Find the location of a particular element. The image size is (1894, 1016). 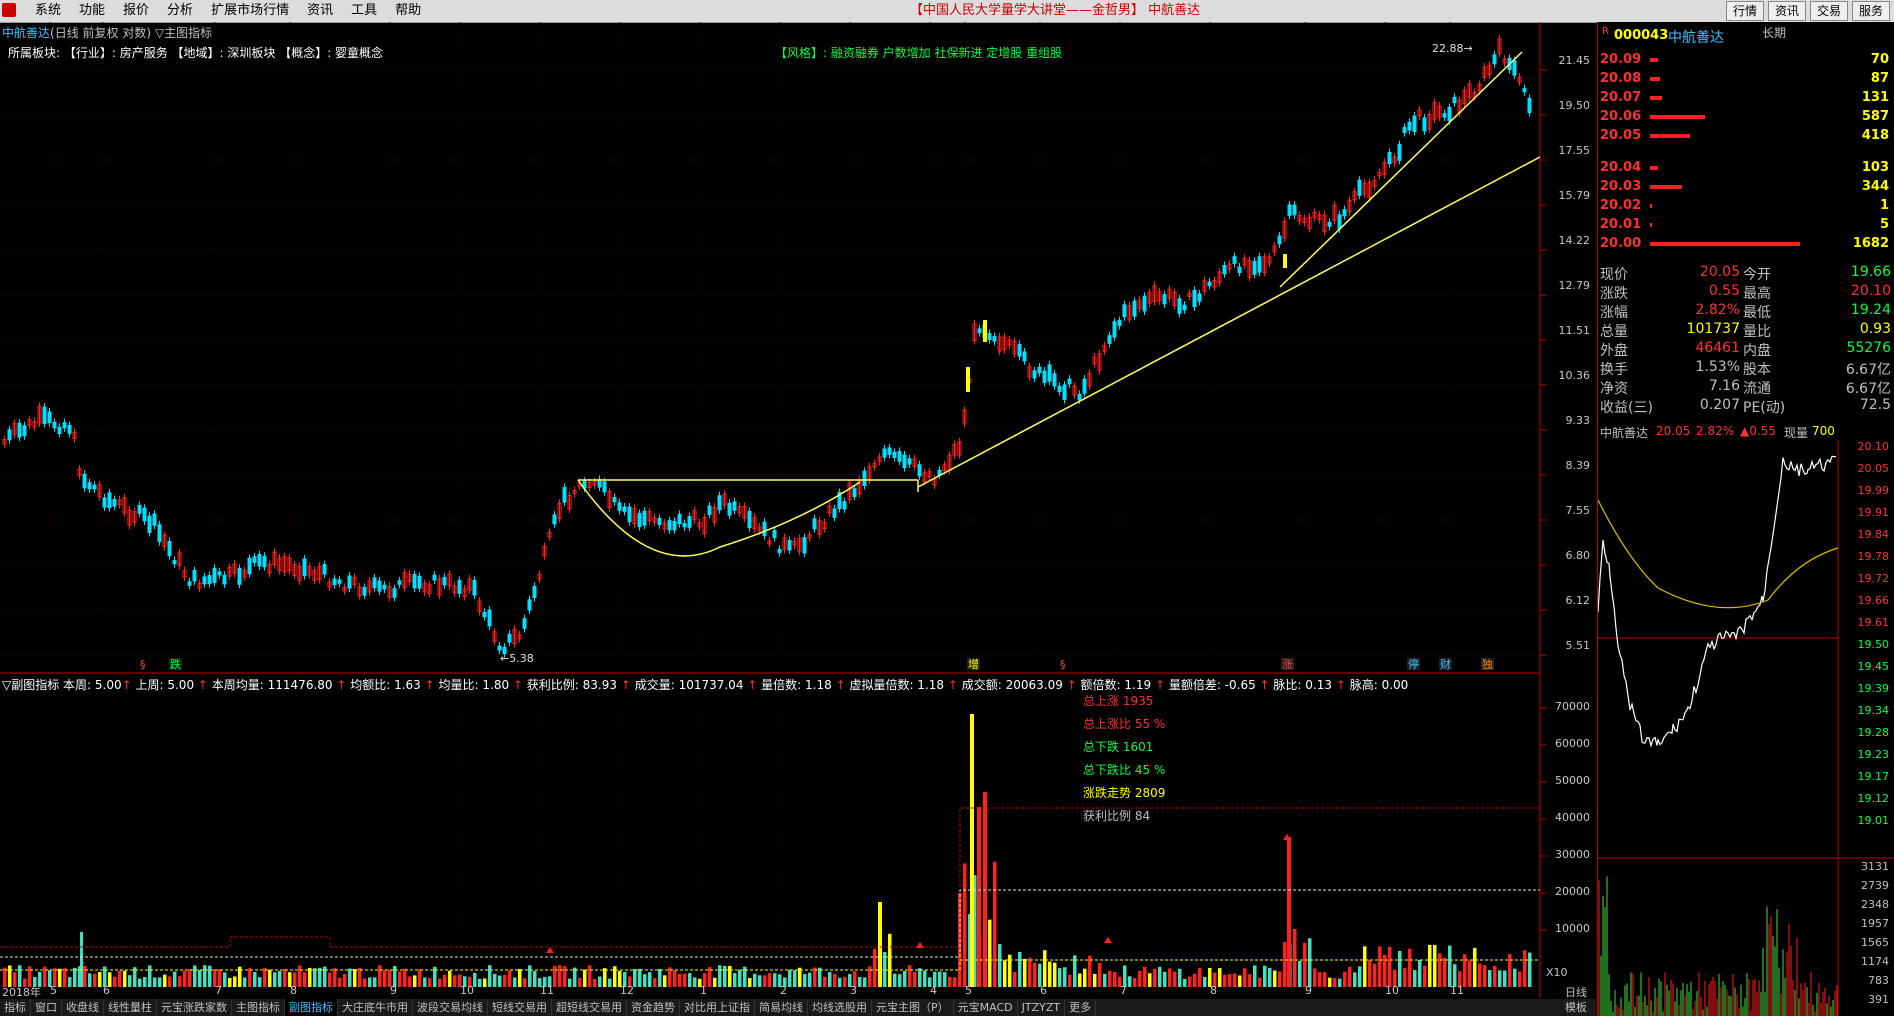

tab-9: 短线交易用 is located at coordinates (520, 1007).